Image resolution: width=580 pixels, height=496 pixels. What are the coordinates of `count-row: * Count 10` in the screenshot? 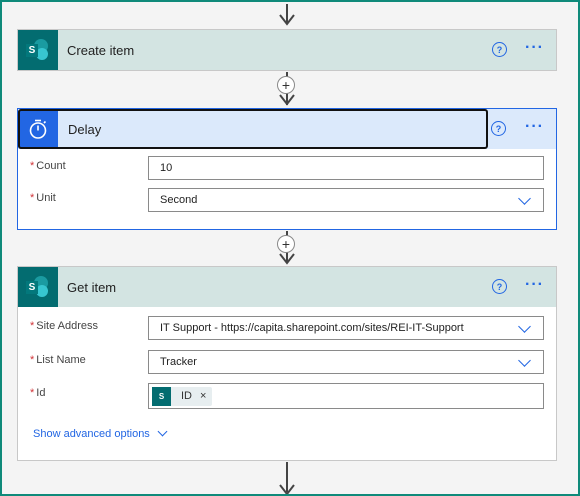 It's located at (287, 169).